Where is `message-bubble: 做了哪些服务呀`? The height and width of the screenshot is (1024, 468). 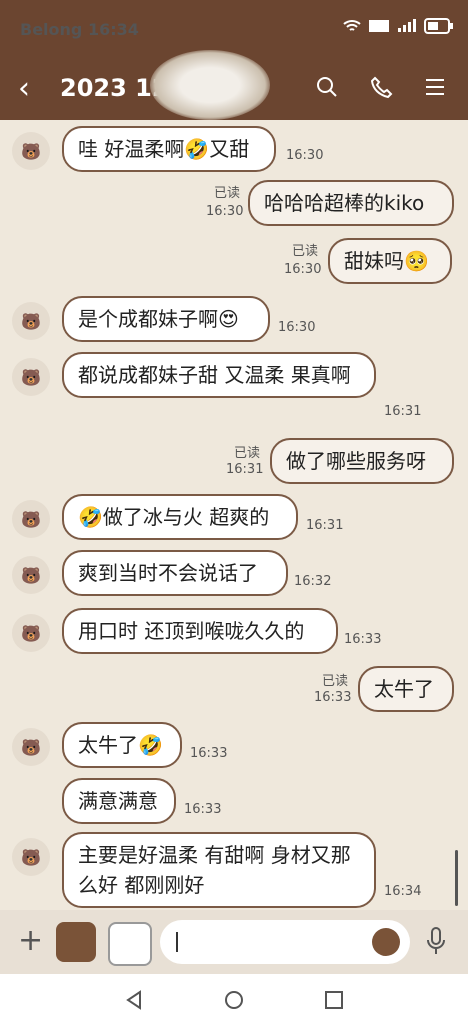 message-bubble: 做了哪些服务呀 is located at coordinates (362, 461).